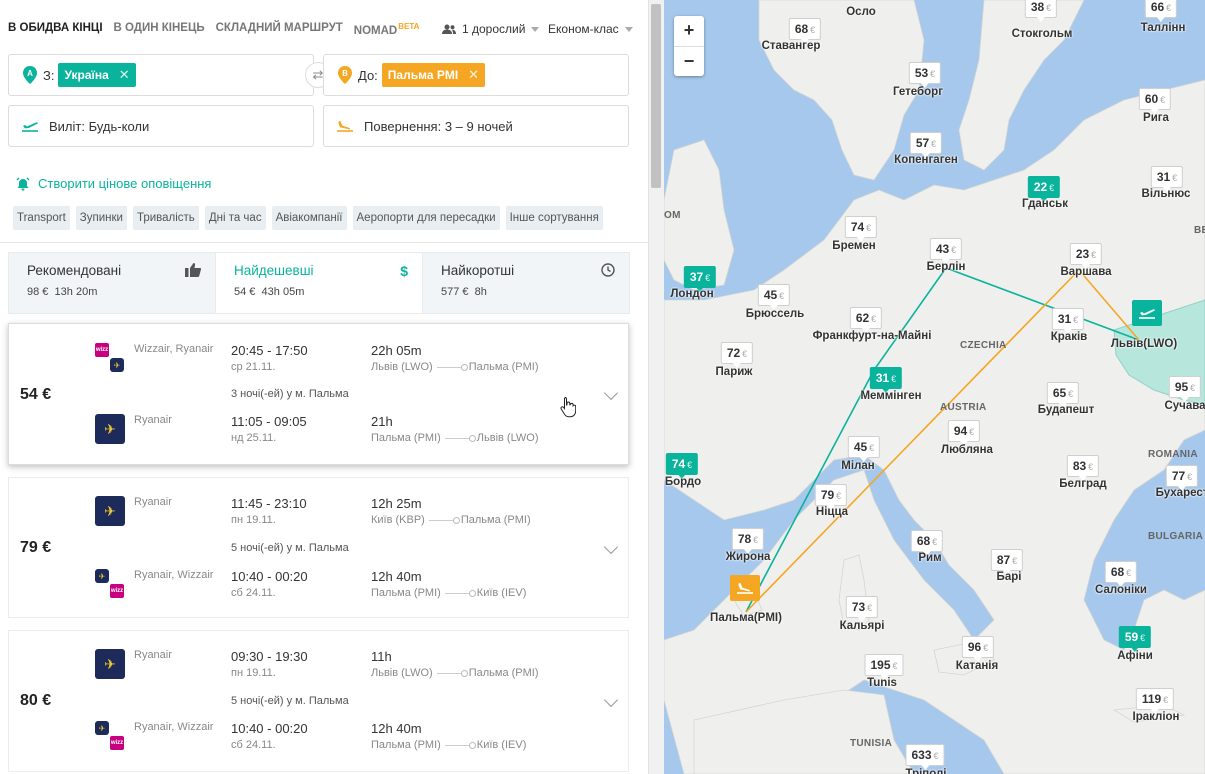  I want to click on return-field: Повернення: 3 – 9 ночей, so click(476, 126).